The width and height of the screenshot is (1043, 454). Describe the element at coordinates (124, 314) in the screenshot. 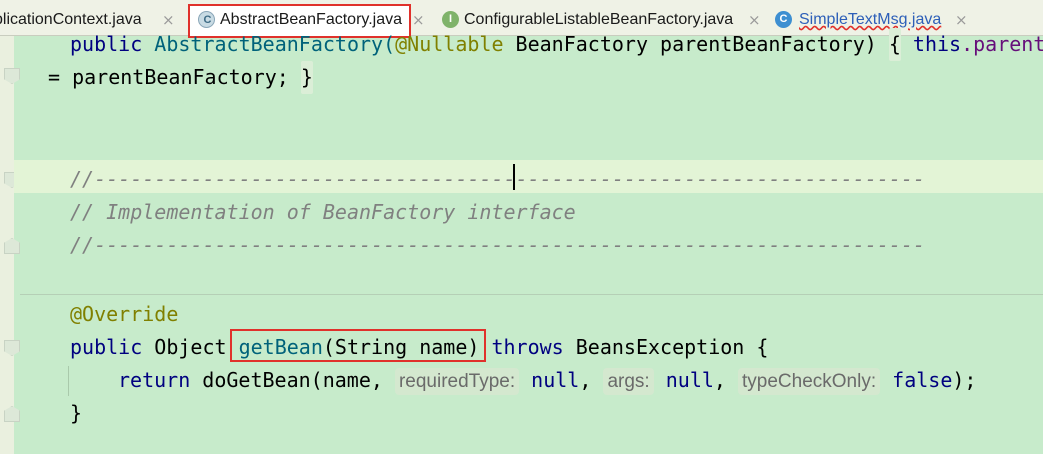

I see `code-line-annotation: @Override` at that location.